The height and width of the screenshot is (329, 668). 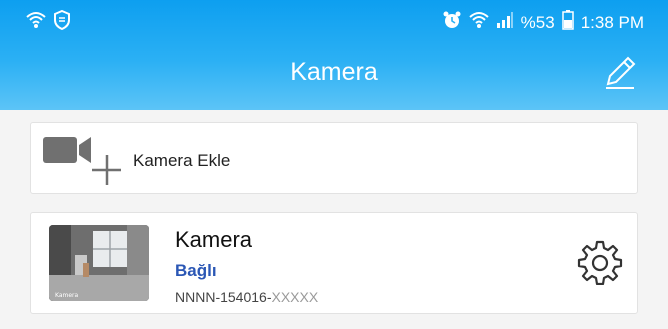 I want to click on camera-id-suffix: XXXXX, so click(x=295, y=297).